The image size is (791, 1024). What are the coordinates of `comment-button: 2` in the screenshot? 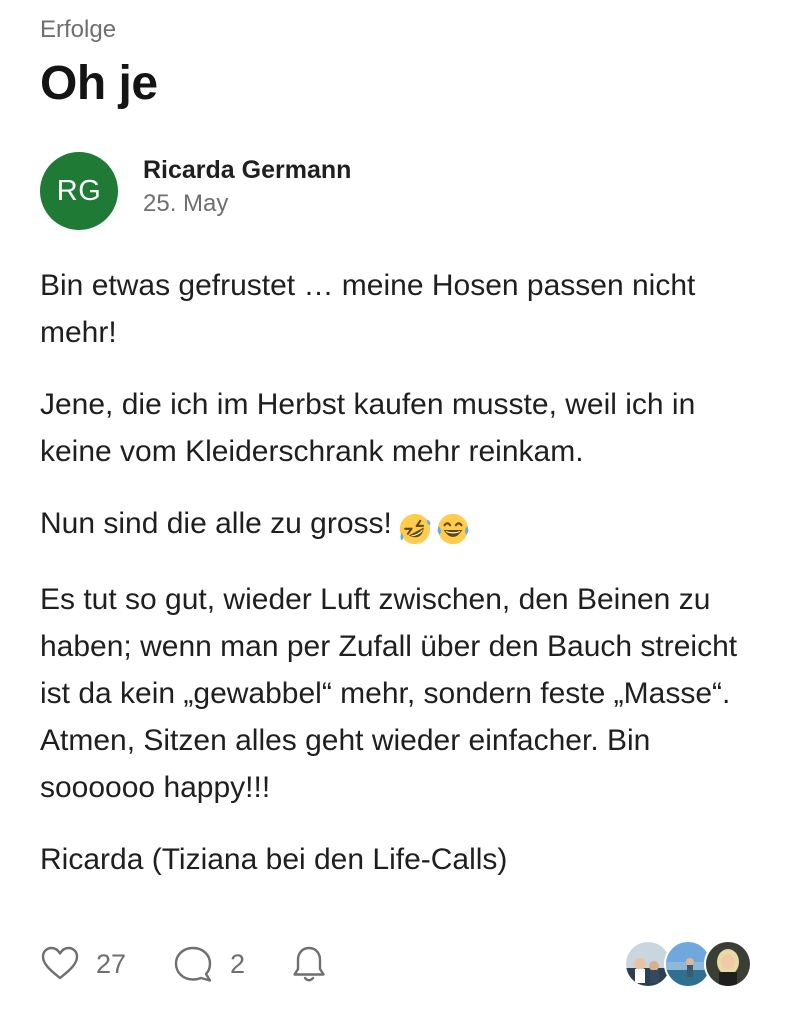 It's located at (208, 964).